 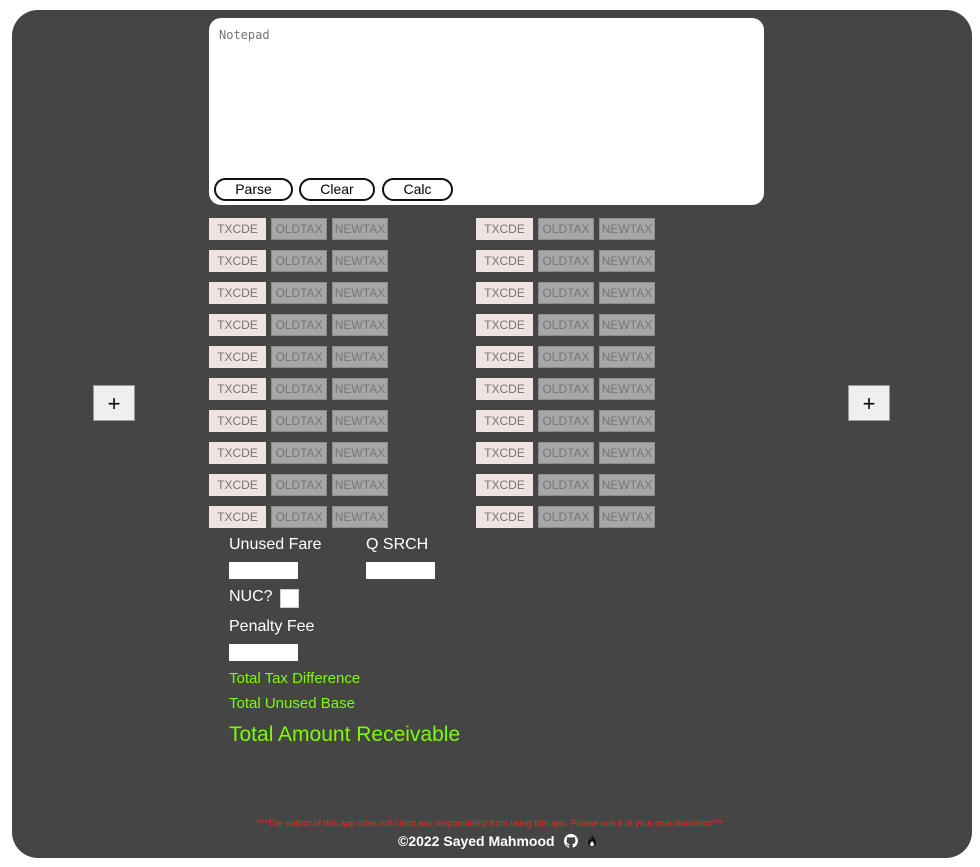 I want to click on total-tax-difference: Total Tax Difference, so click(x=295, y=678).